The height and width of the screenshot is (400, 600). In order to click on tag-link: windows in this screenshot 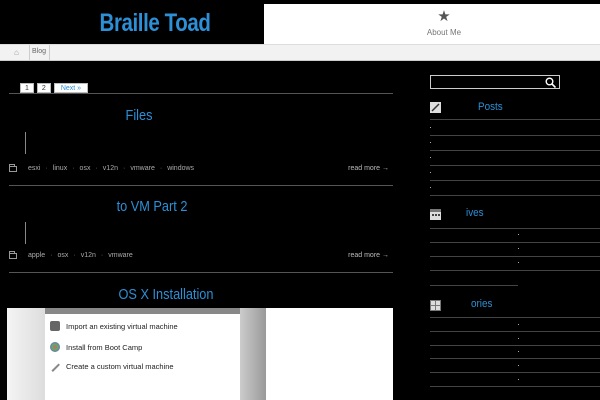, I will do `click(180, 168)`.